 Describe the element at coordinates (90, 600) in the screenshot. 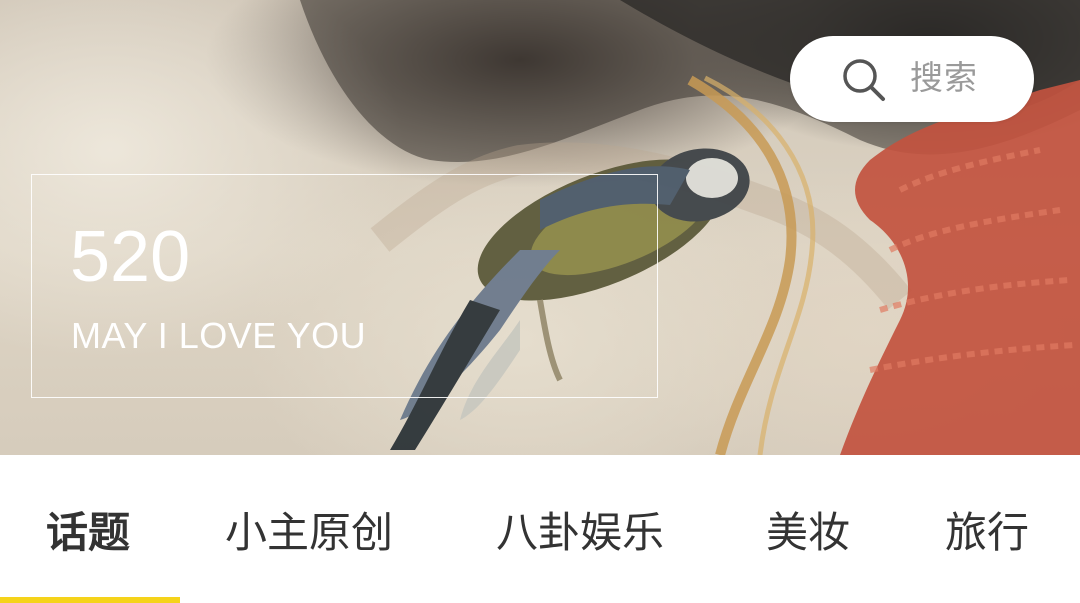

I see `active-tab-indicator` at that location.